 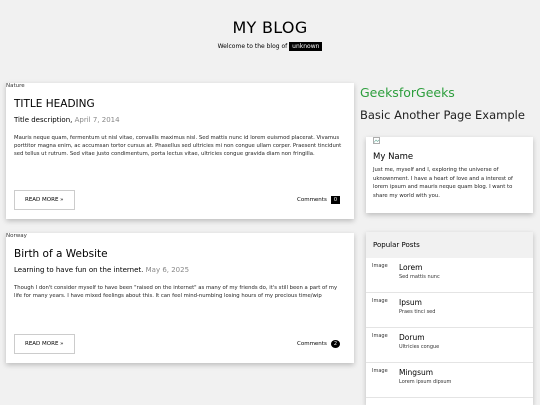 What do you see at coordinates (167, 270) in the screenshot?
I see `post-date: May 6, 2025` at bounding box center [167, 270].